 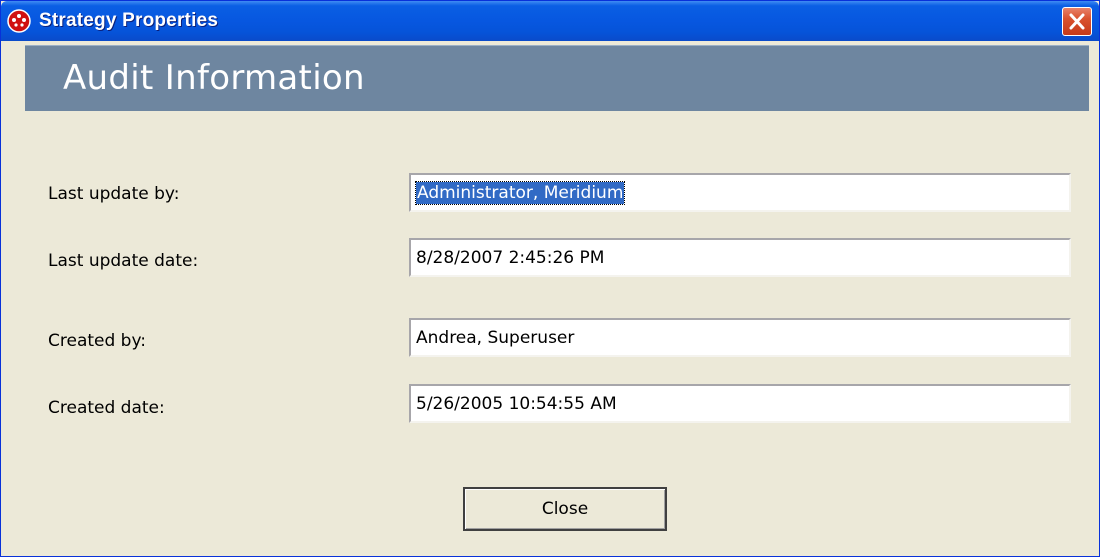 What do you see at coordinates (129, 20) in the screenshot?
I see `window-title: Strategy Properties` at bounding box center [129, 20].